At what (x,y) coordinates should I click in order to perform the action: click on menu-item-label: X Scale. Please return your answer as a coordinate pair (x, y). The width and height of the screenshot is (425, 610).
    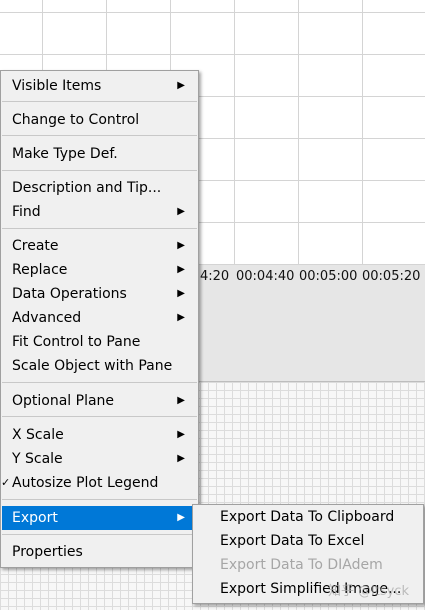
    Looking at the image, I should click on (38, 435).